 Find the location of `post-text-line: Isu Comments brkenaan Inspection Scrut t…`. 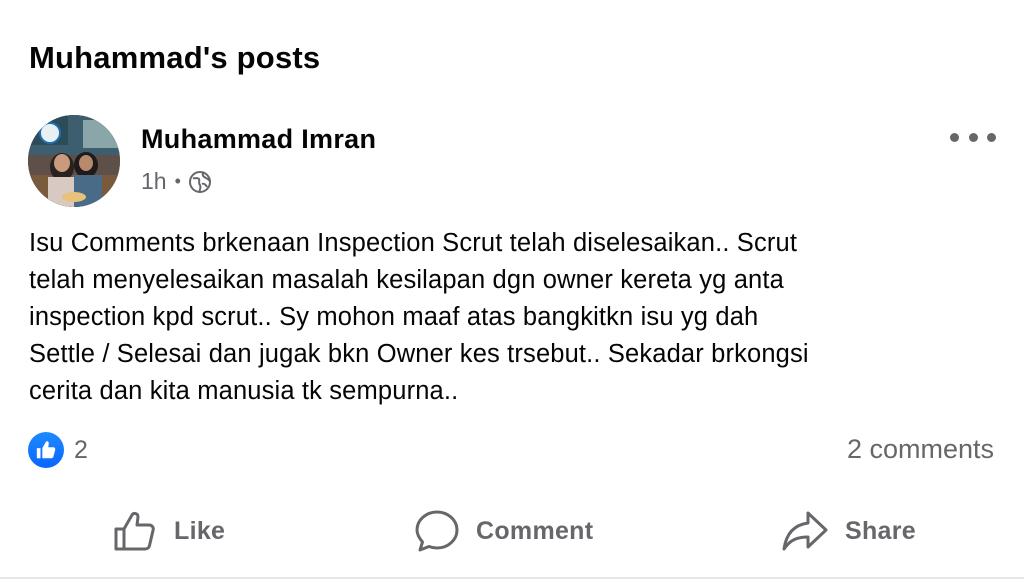

post-text-line: Isu Comments brkenaan Inspection Scrut t… is located at coordinates (413, 243).